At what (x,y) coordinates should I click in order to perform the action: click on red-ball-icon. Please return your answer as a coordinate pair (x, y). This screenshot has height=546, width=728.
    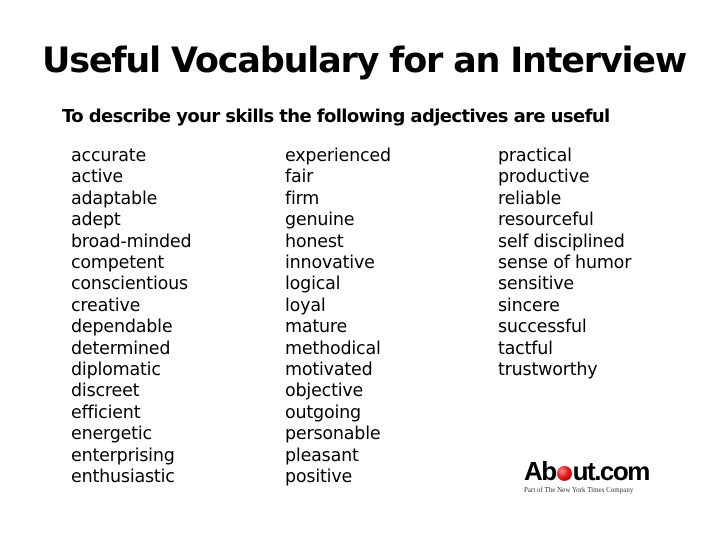
    Looking at the image, I should click on (564, 473).